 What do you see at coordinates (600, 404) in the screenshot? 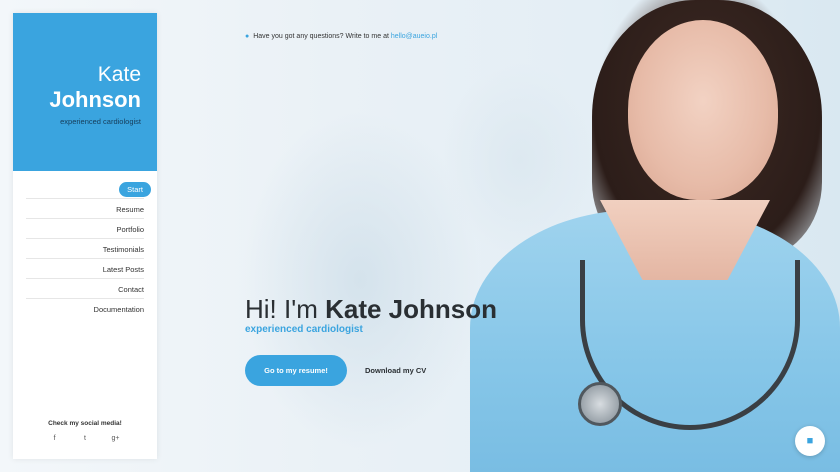
I see `photo-stethoscope-head` at bounding box center [600, 404].